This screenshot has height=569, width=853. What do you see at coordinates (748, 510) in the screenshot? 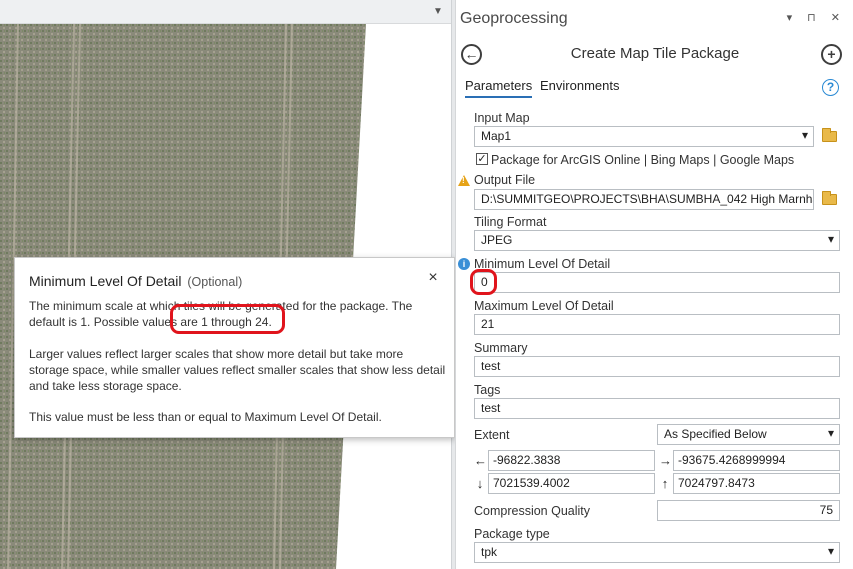
I see `compression-quality-input: 75` at bounding box center [748, 510].